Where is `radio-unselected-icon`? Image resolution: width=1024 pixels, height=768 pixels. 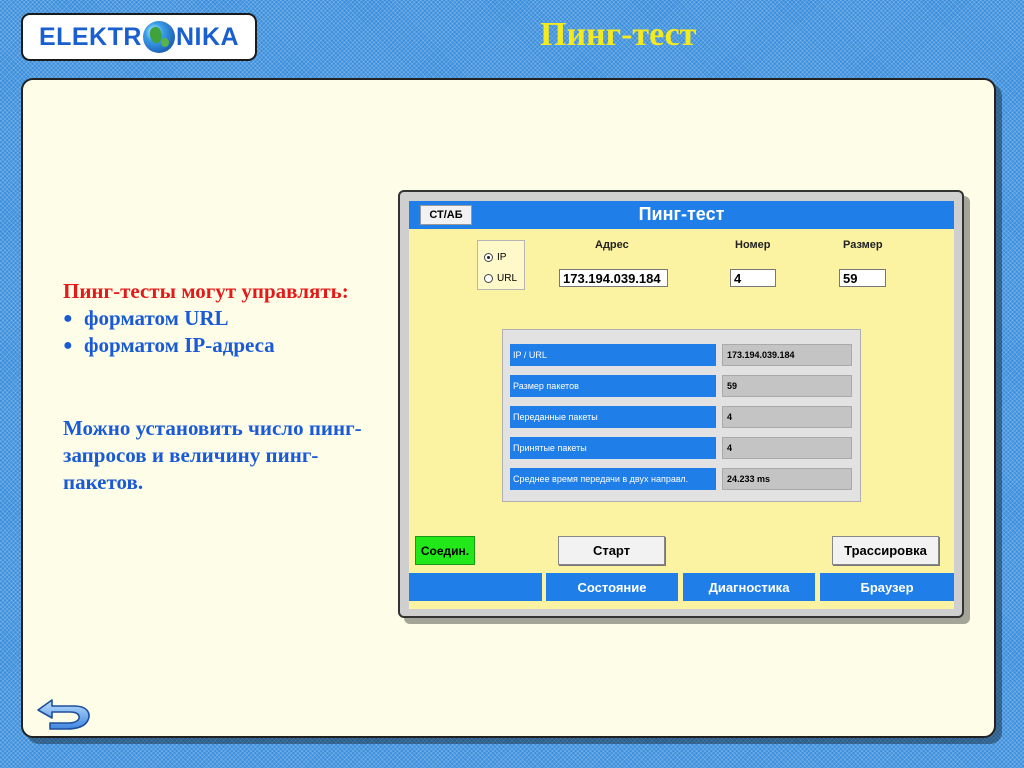
radio-unselected-icon is located at coordinates (488, 278).